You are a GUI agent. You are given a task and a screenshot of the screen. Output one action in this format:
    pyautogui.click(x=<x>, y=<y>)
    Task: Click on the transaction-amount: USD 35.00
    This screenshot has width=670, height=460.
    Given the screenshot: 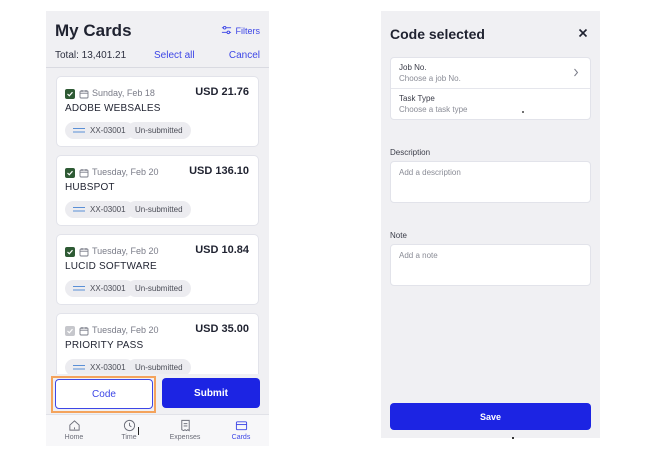 What is the action you would take?
    pyautogui.click(x=222, y=329)
    